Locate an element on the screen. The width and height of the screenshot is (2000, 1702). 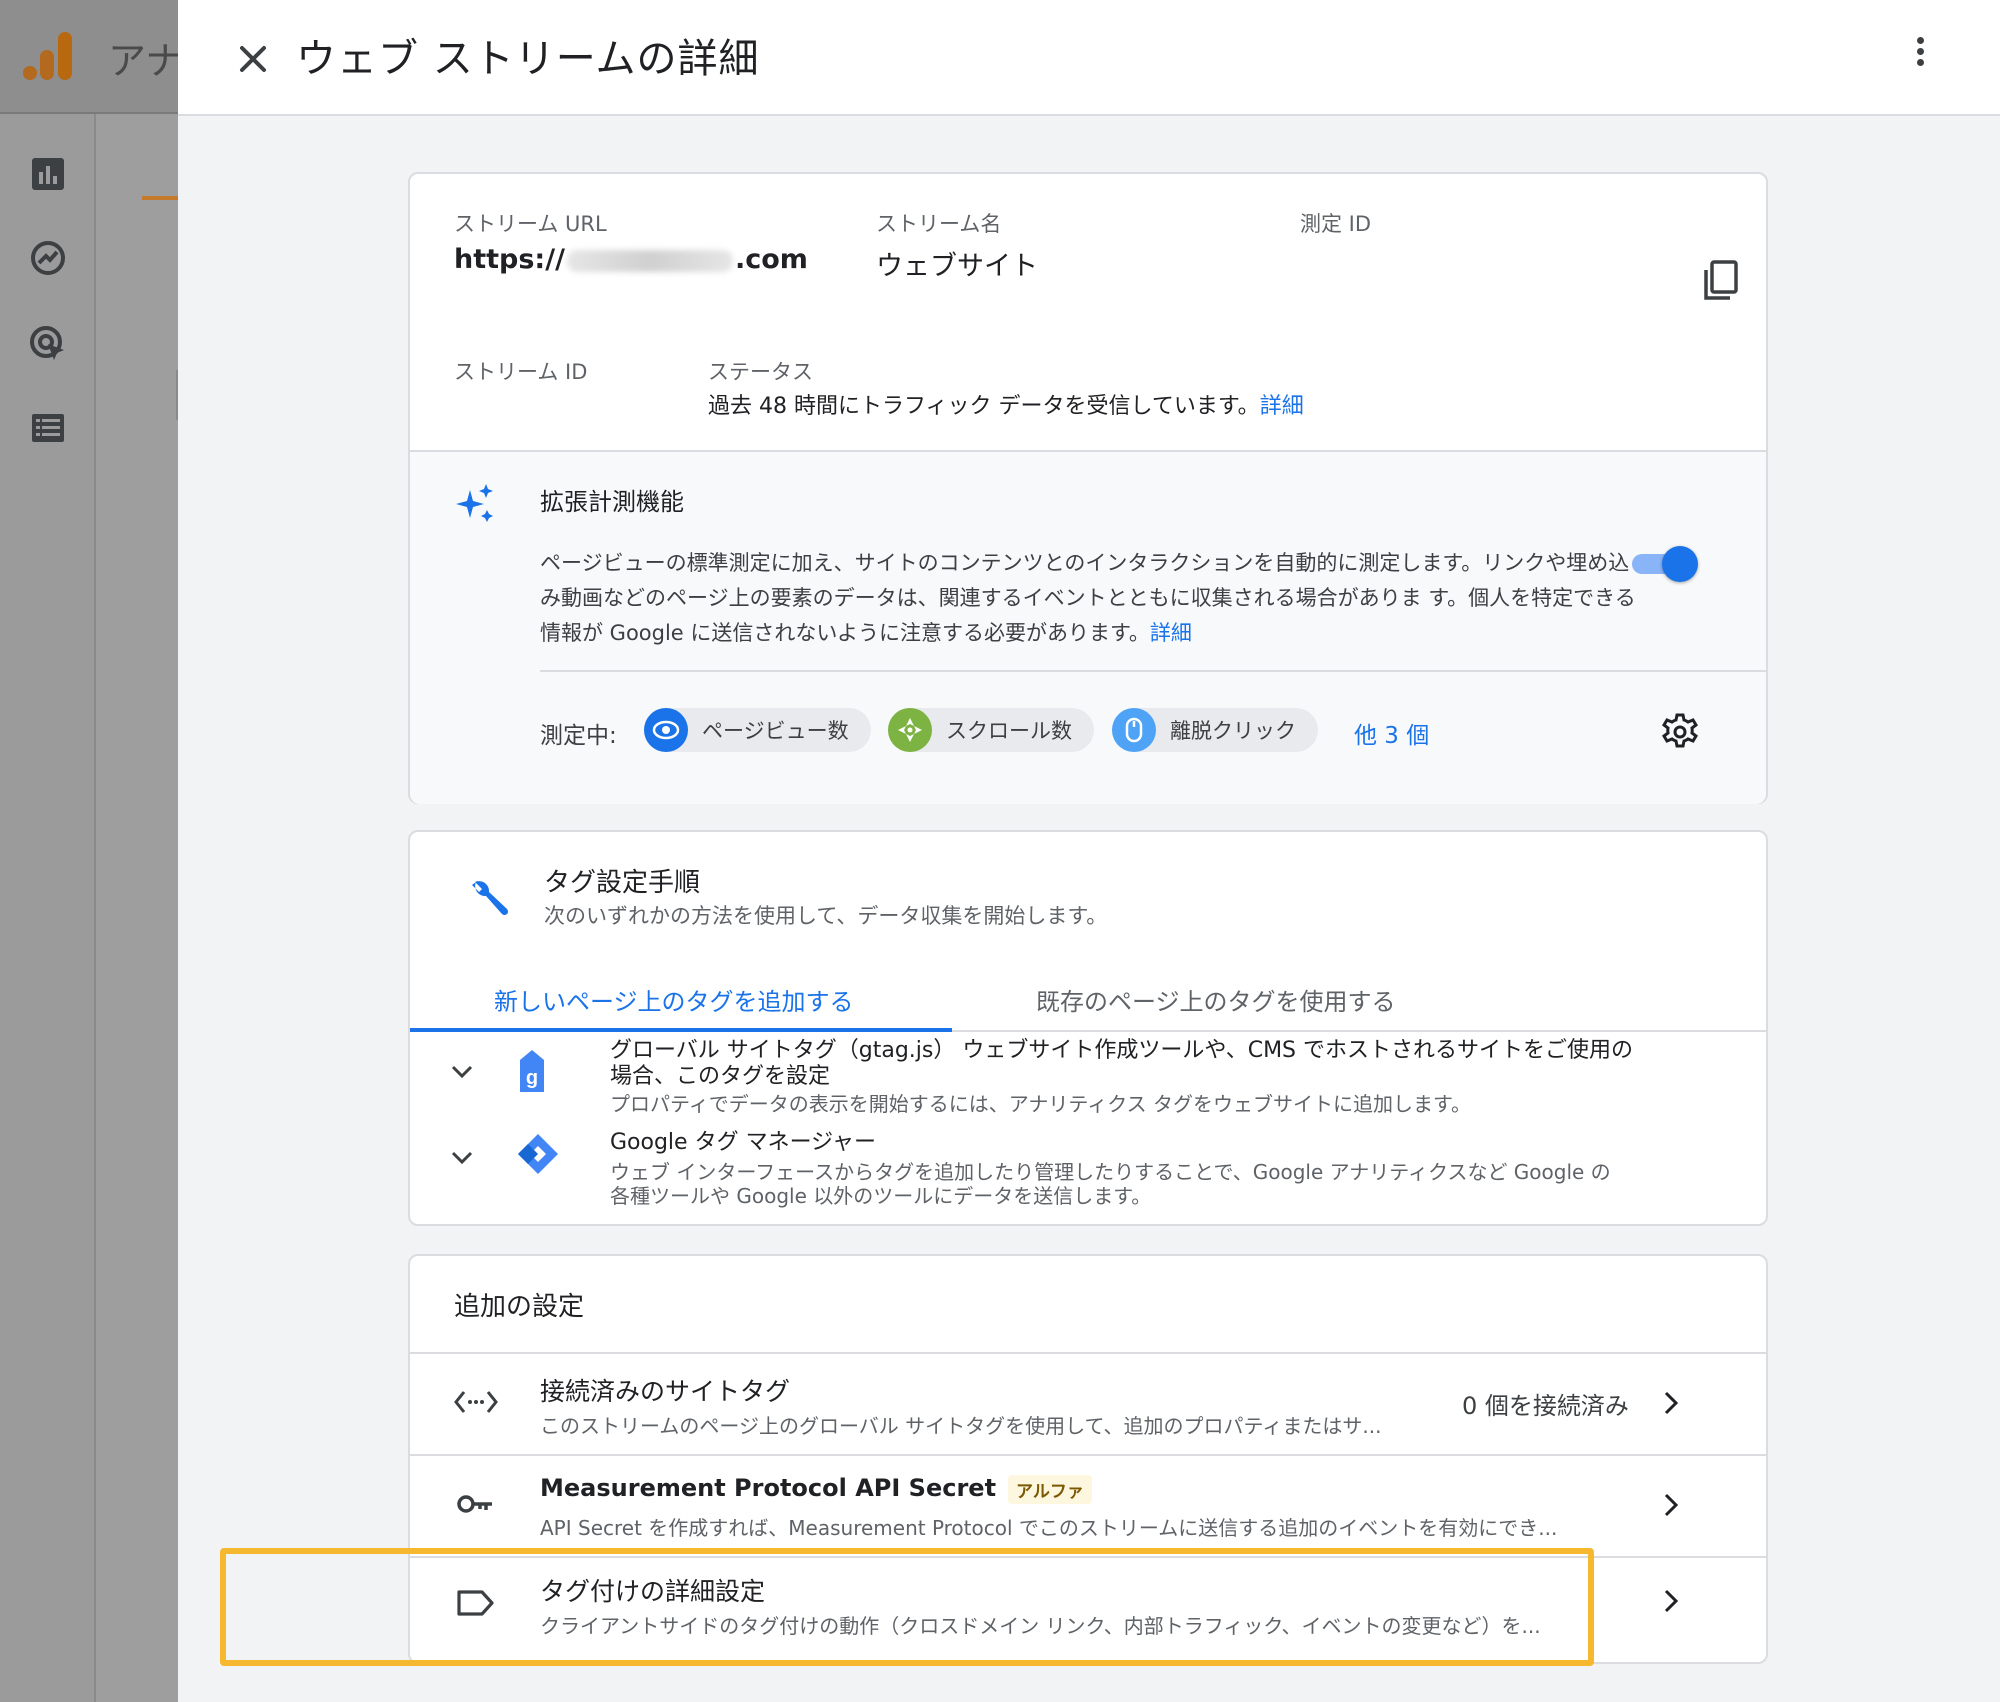
stream-url-prefix: https:// is located at coordinates (509, 259).